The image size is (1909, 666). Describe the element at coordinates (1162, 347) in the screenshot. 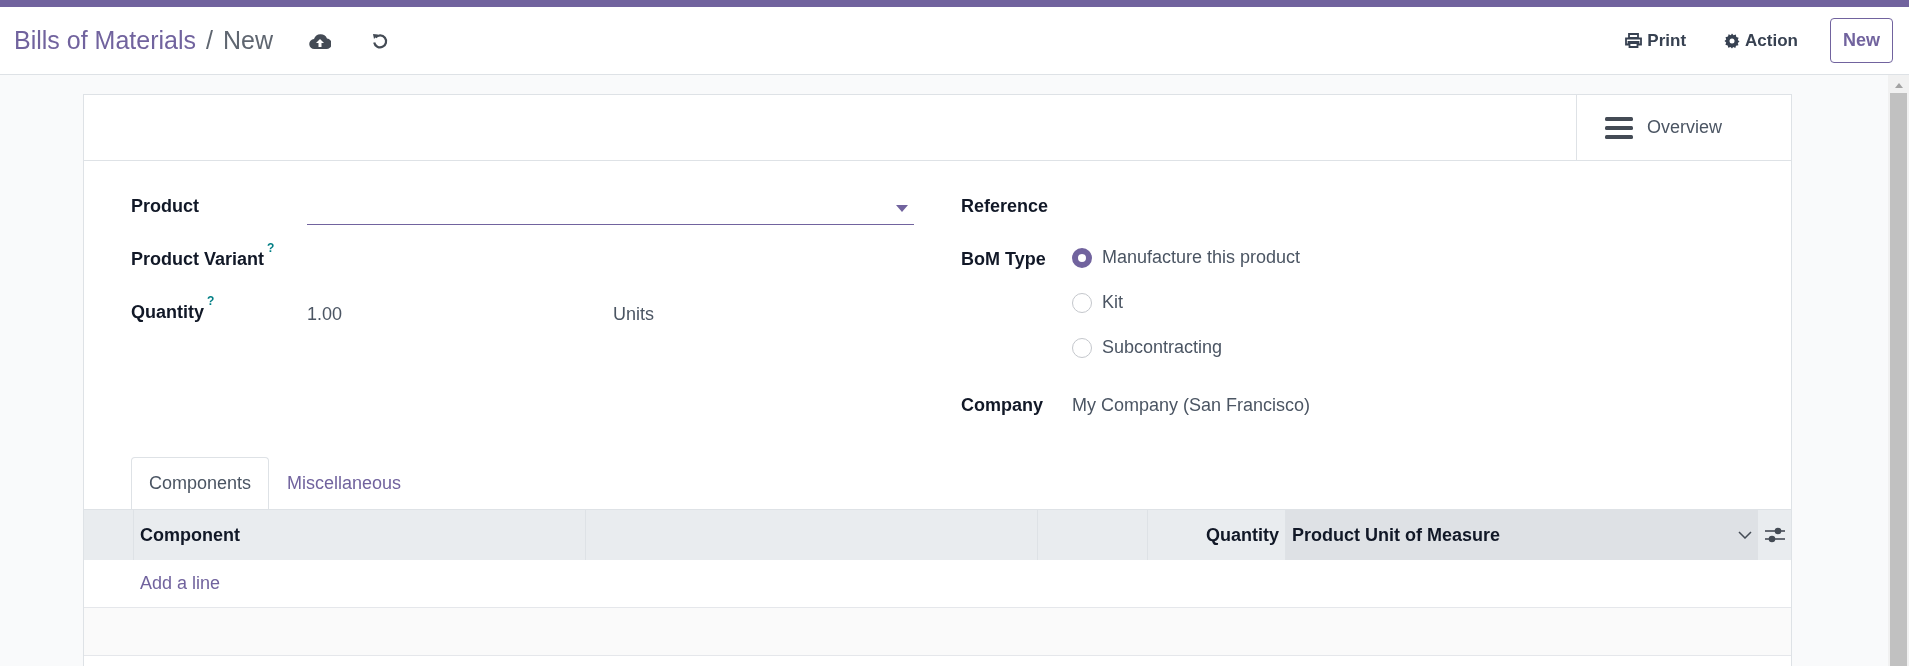

I see `radio-label: Subcontracting` at that location.